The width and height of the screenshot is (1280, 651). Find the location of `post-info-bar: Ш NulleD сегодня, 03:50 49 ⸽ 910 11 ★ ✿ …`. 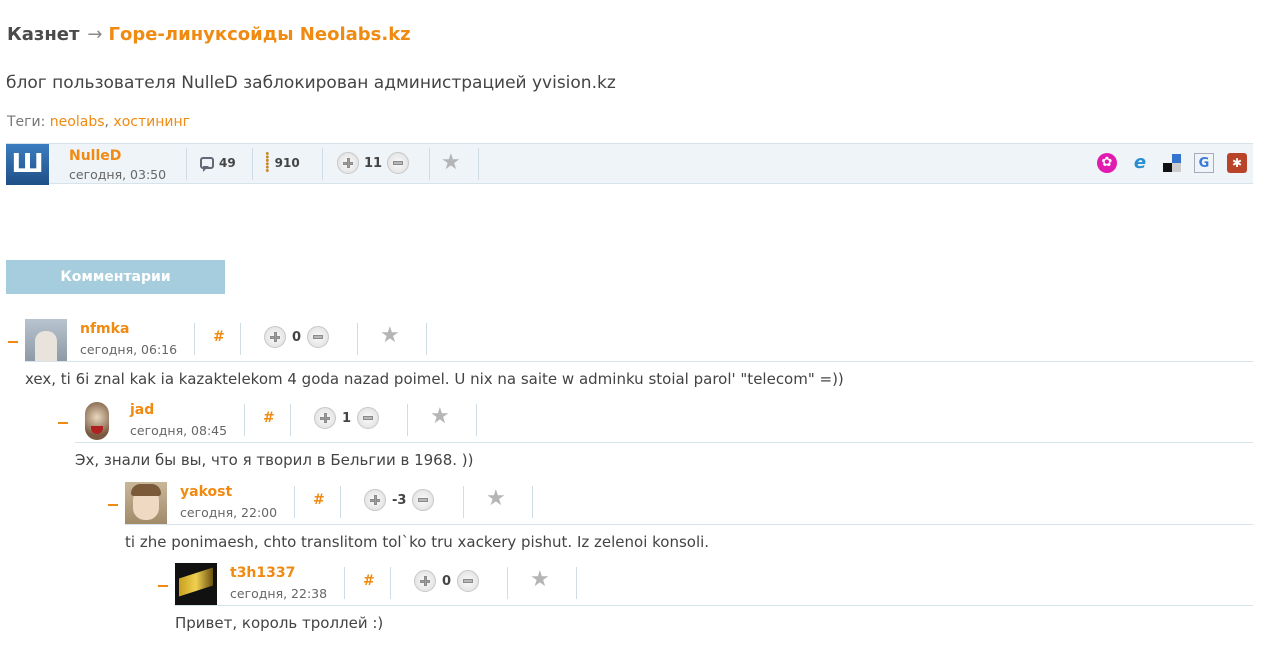

post-info-bar: Ш NulleD сегодня, 03:50 49 ⸽ 910 11 ★ ✿ … is located at coordinates (629, 164).